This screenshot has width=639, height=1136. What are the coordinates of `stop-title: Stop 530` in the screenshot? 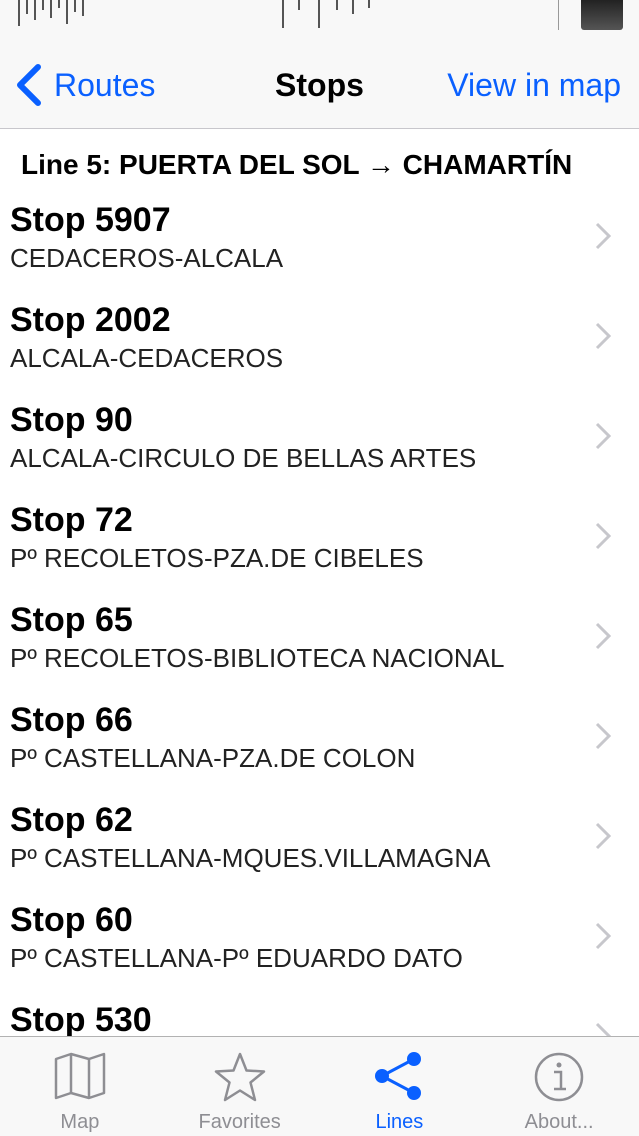 It's located at (81, 1018).